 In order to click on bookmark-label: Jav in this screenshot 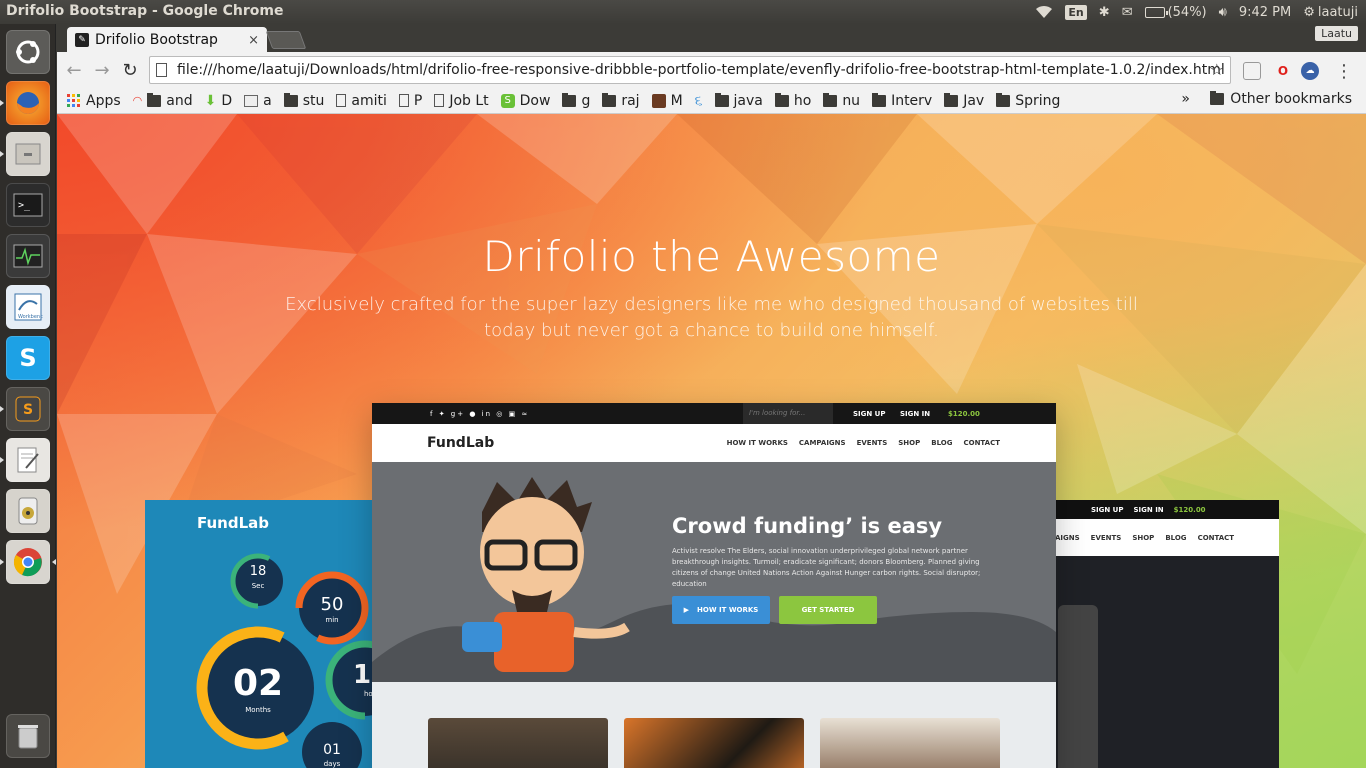, I will do `click(974, 100)`.